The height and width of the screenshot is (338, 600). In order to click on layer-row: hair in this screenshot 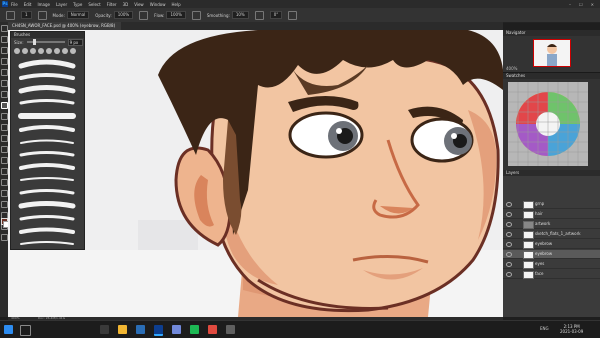, I will do `click(551, 214)`.